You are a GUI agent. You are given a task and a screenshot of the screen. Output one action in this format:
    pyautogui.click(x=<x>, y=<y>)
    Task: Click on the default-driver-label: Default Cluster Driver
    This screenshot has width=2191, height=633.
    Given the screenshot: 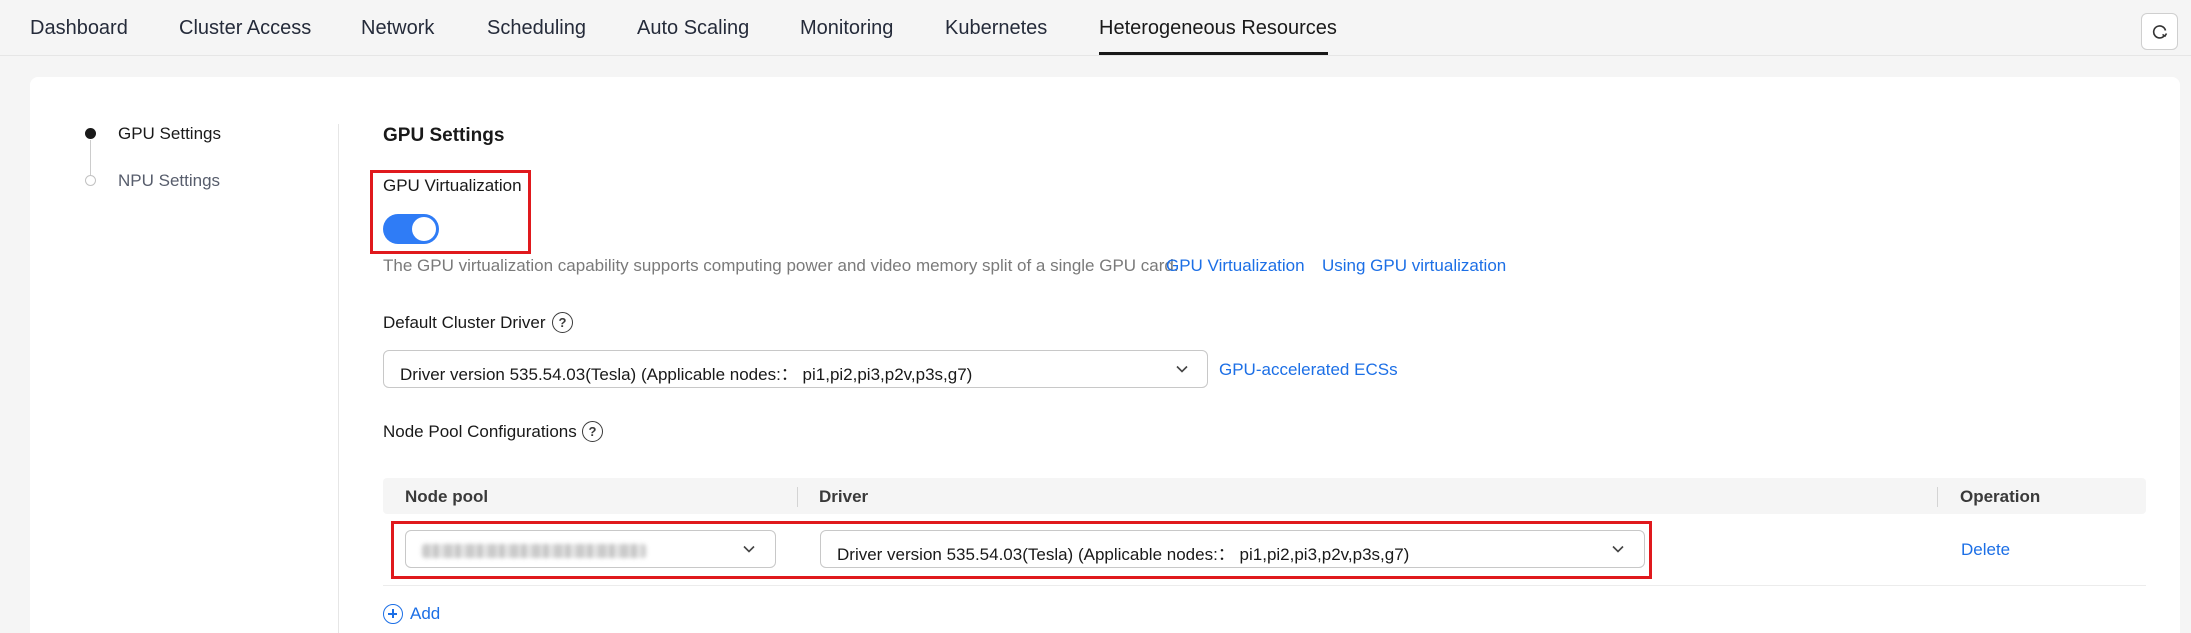 What is the action you would take?
    pyautogui.click(x=464, y=322)
    